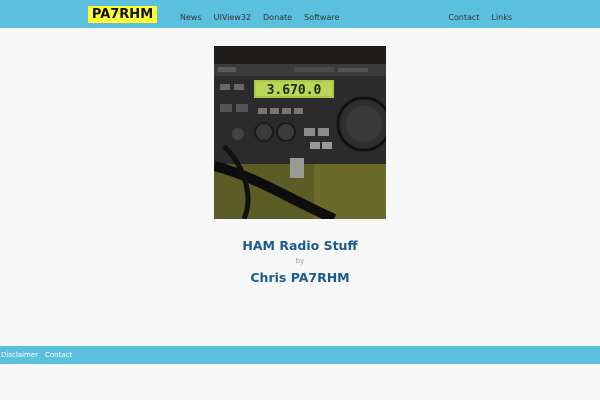 This screenshot has width=600, height=400. Describe the element at coordinates (300, 382) in the screenshot. I see `page-bottom-space` at that location.